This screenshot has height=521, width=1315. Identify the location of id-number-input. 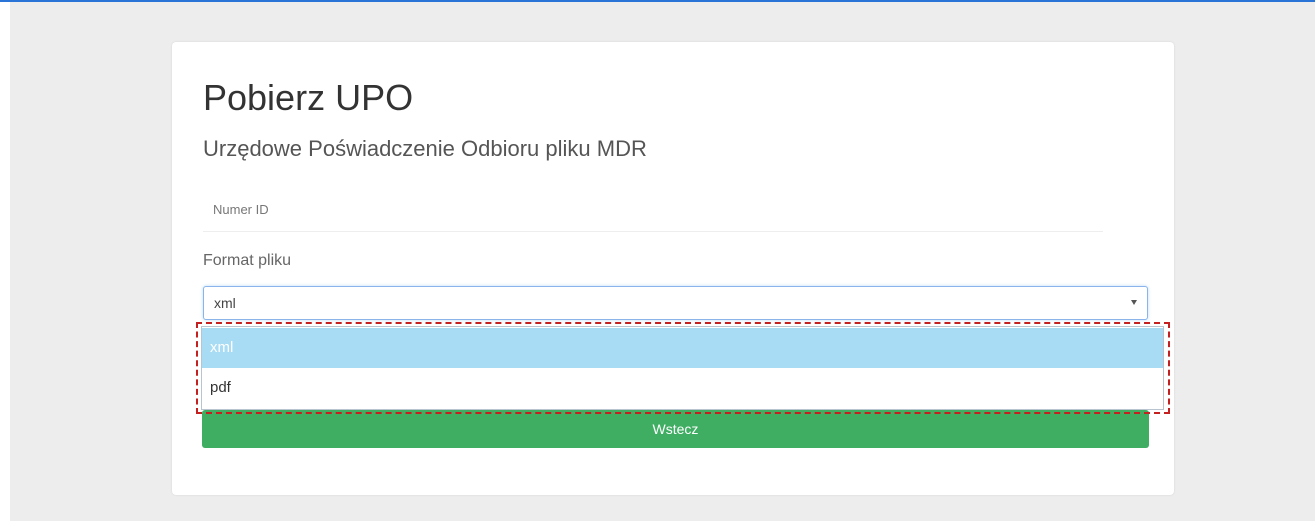
(653, 210).